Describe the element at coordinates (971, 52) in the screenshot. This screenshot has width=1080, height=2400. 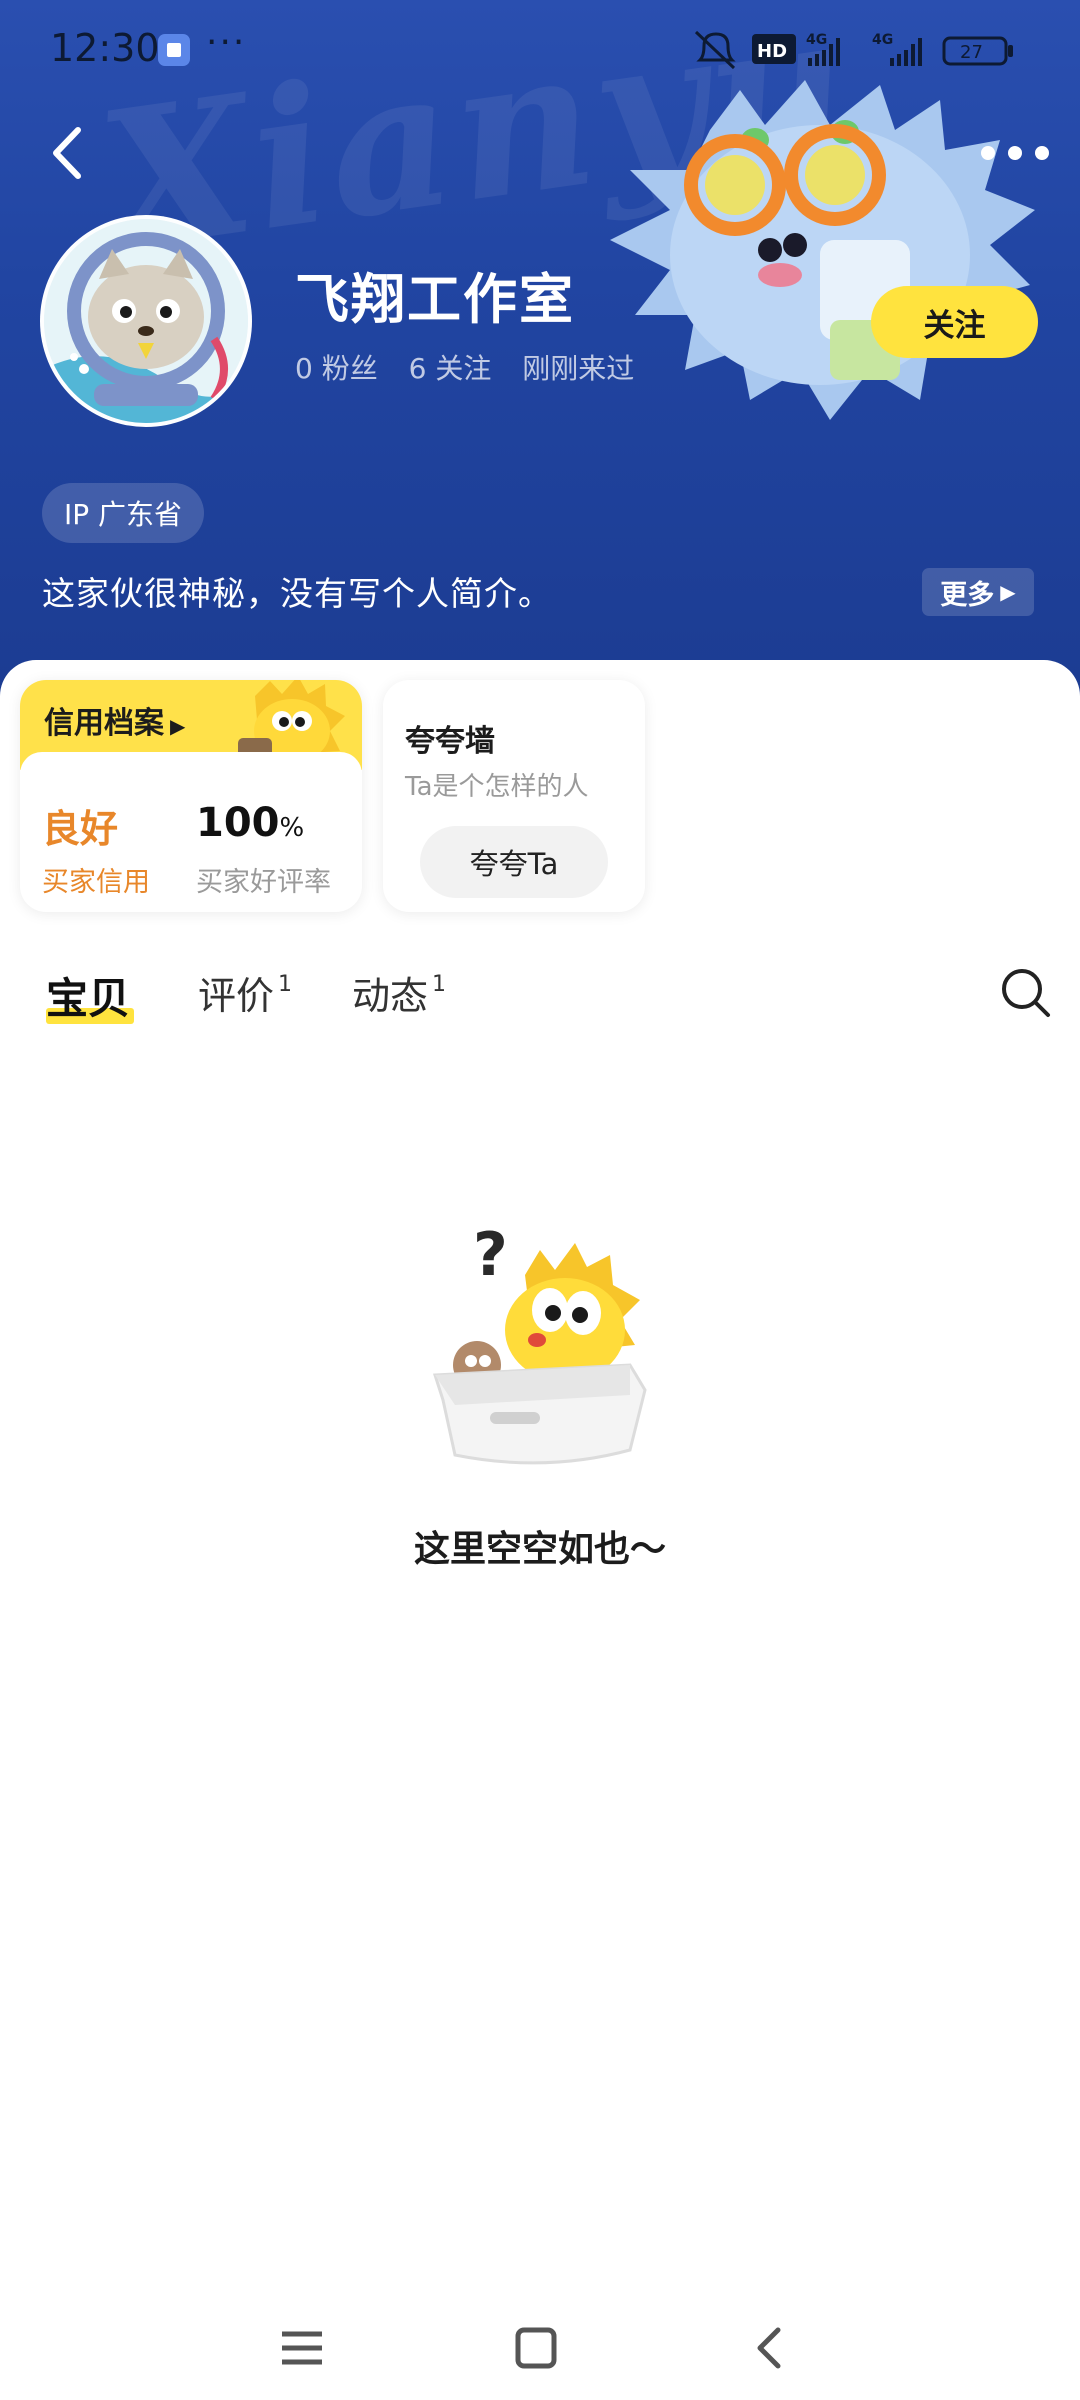
I see `battery-level: 27` at that location.